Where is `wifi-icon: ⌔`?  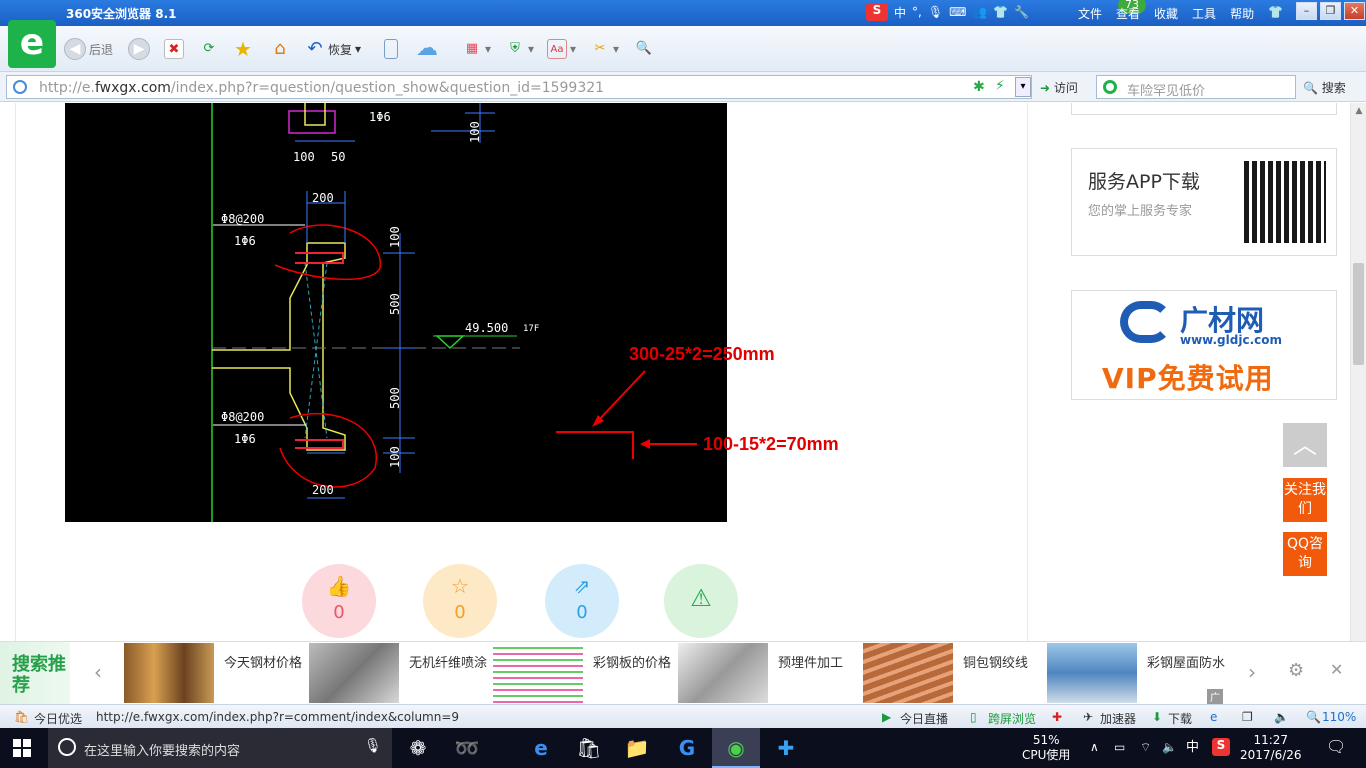 wifi-icon: ⌔ is located at coordinates (1145, 747).